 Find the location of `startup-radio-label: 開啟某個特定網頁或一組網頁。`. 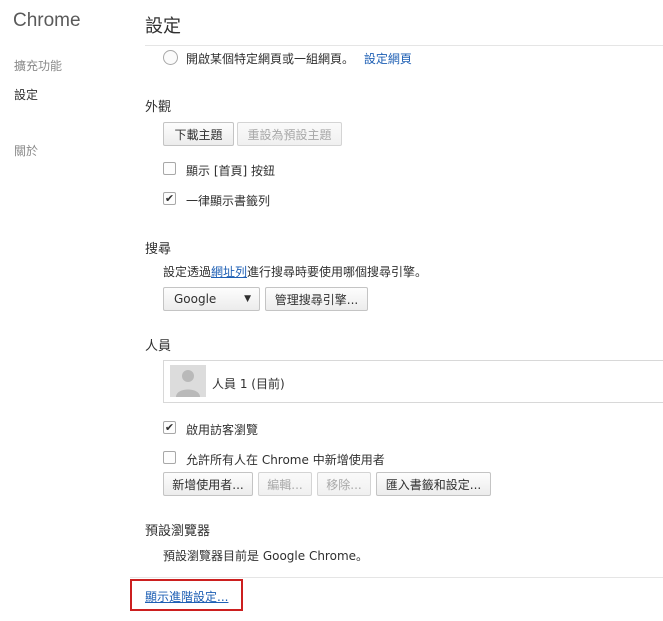

startup-radio-label: 開啟某個特定網頁或一組網頁。 is located at coordinates (270, 59).